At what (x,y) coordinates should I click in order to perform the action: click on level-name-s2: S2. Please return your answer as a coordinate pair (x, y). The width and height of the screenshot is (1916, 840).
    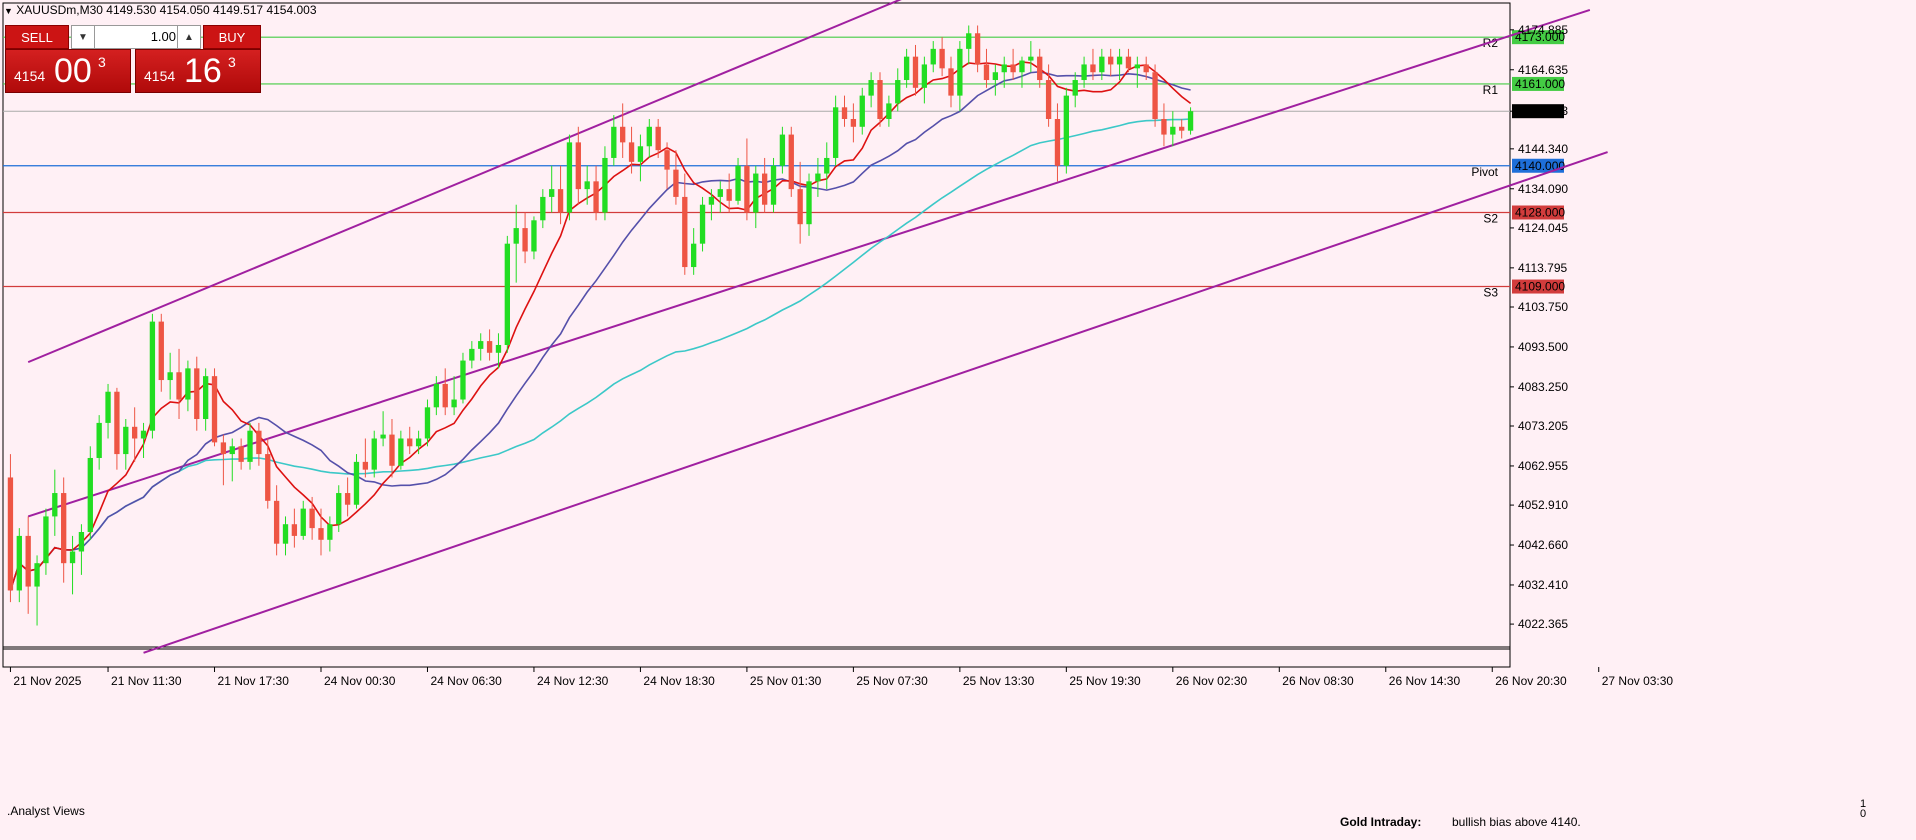
    Looking at the image, I should click on (1490, 219).